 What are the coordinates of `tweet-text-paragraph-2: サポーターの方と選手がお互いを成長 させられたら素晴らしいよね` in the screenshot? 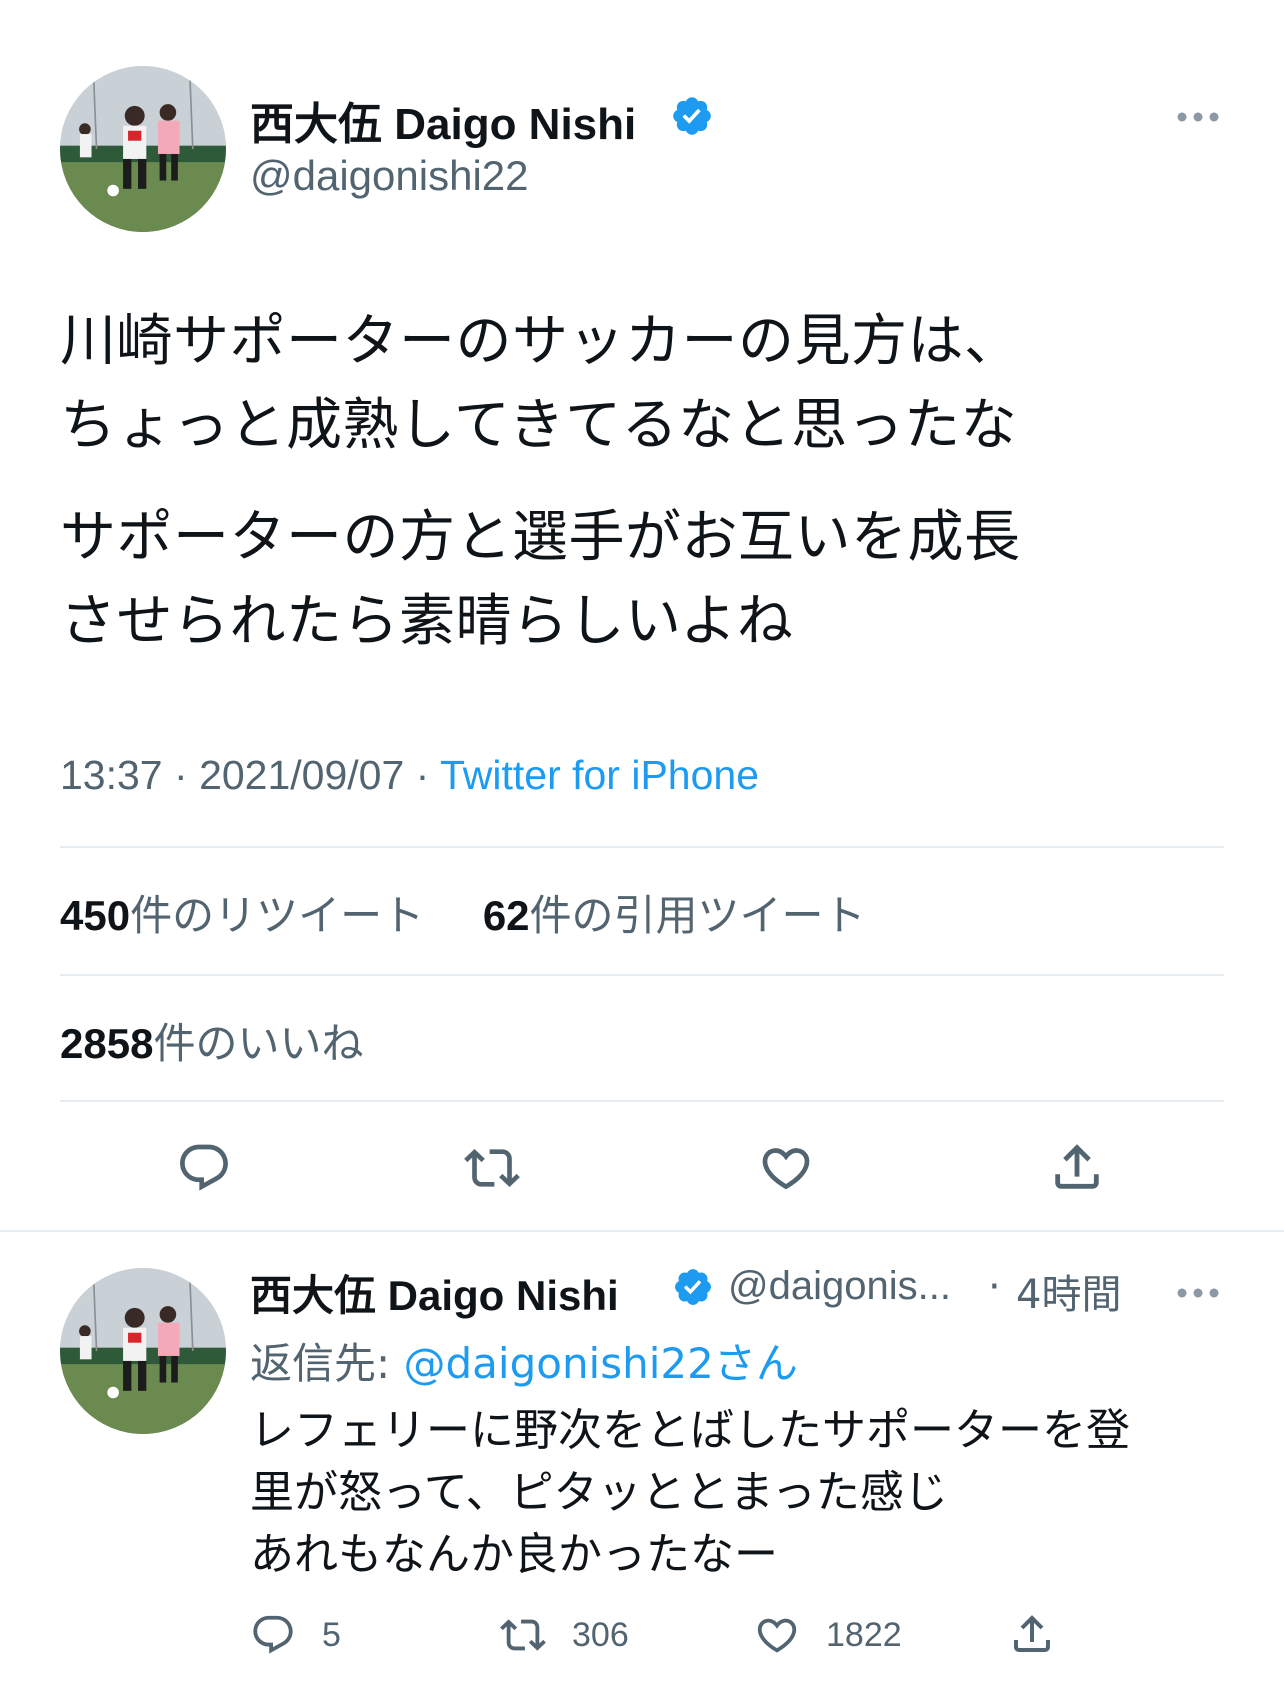 It's located at (645, 580).